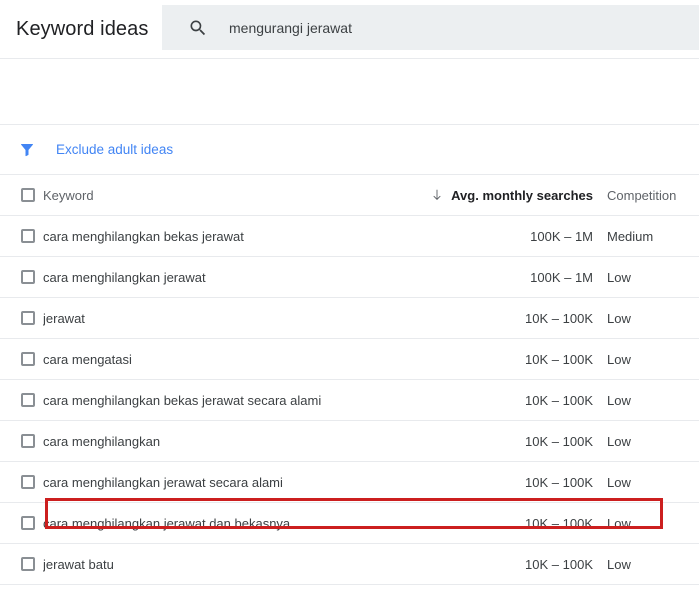  I want to click on toolbar-blank-area, so click(349, 92).